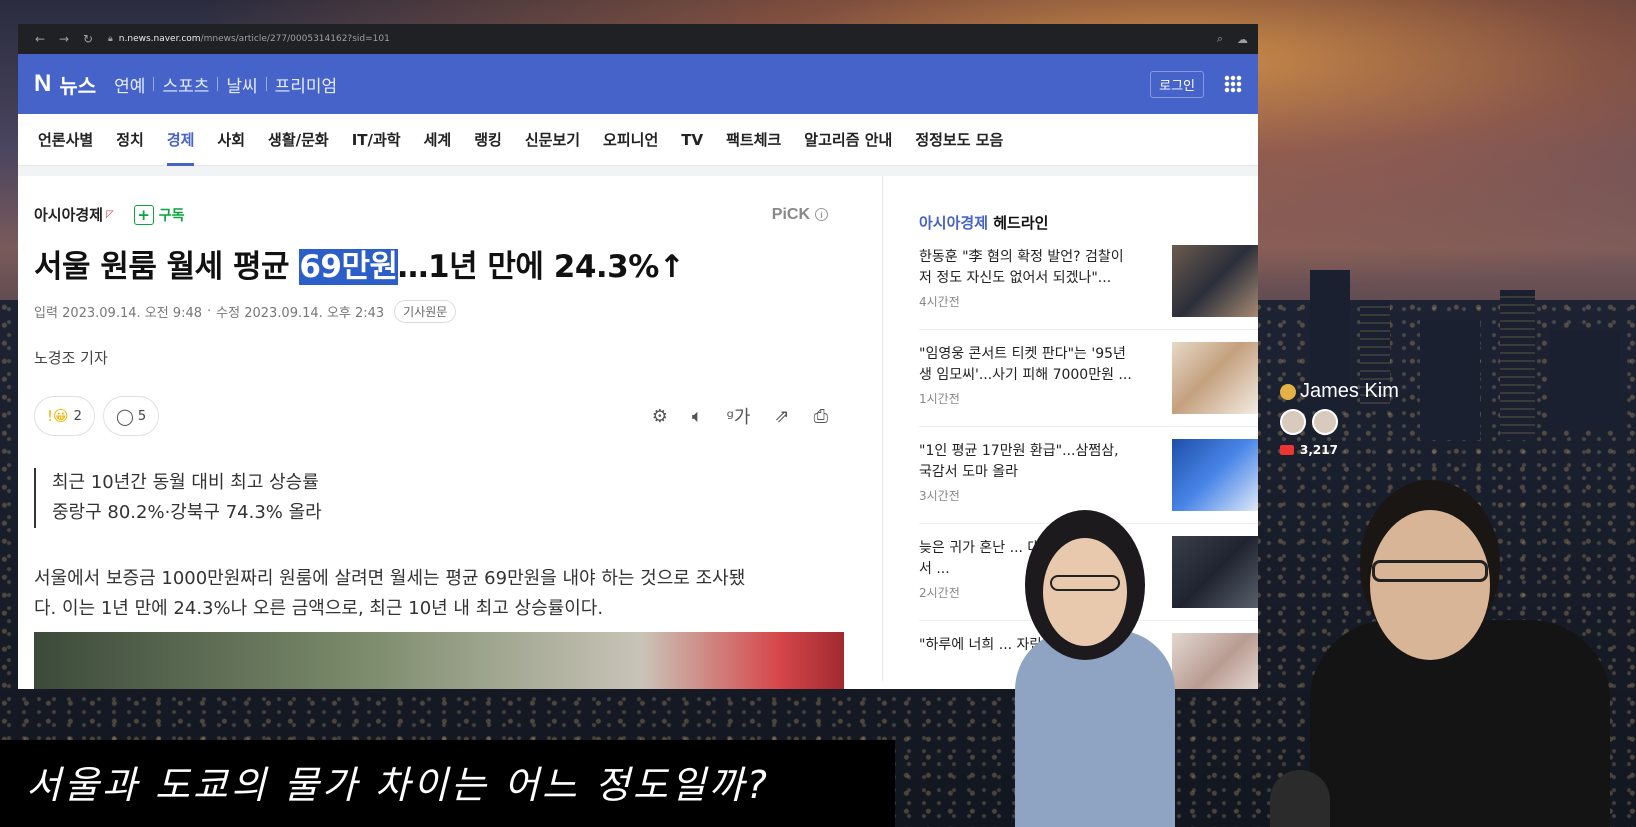 The image size is (1636, 827). Describe the element at coordinates (959, 139) in the screenshot. I see `tab-corrections: 정정보도 모음` at that location.